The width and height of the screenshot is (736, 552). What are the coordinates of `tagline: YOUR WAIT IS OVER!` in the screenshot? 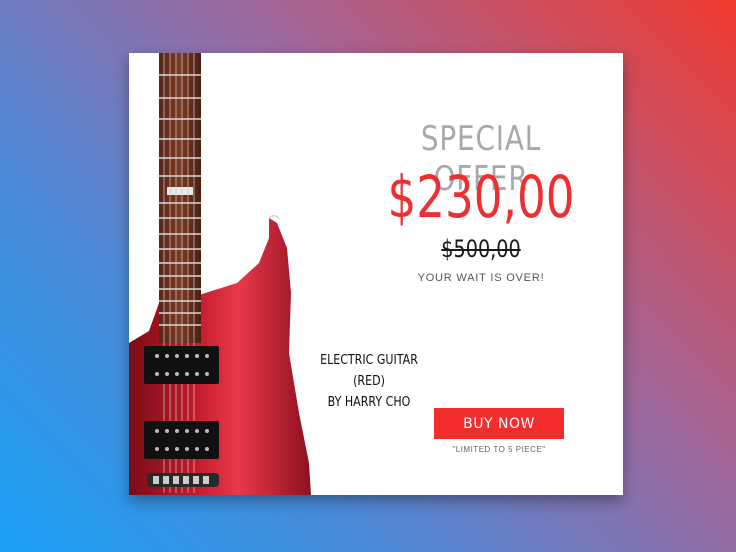 It's located at (481, 278).